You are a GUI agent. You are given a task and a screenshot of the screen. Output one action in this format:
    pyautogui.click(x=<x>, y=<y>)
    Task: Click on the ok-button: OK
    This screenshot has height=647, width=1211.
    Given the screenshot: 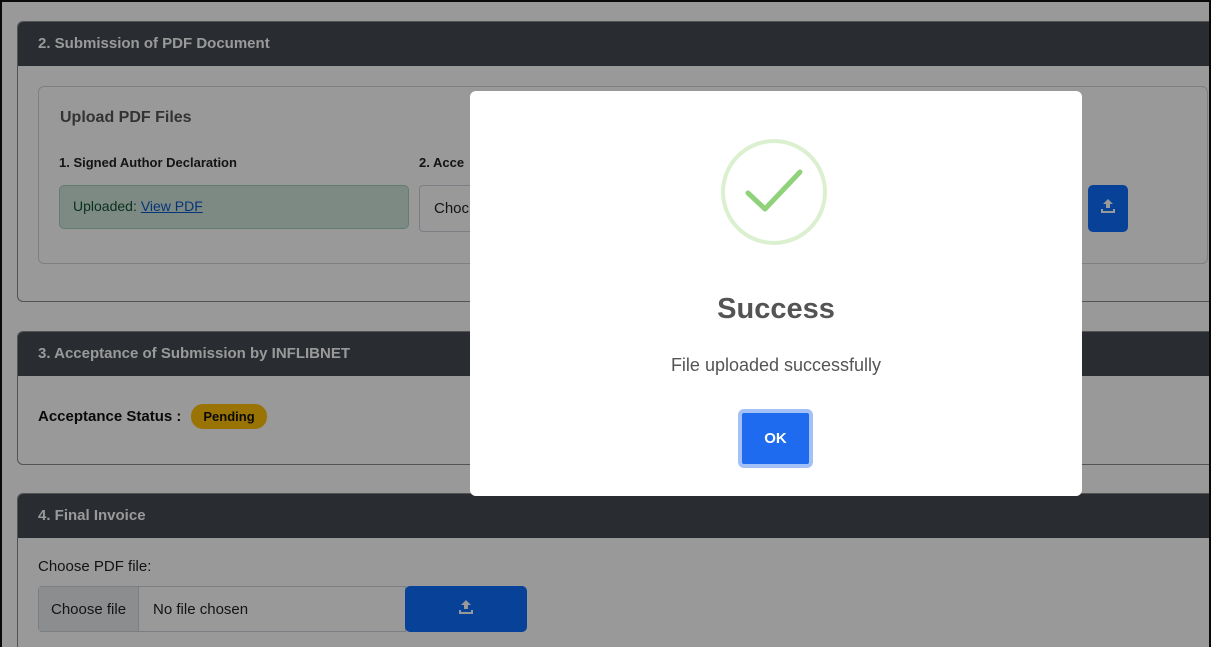 What is the action you would take?
    pyautogui.click(x=775, y=438)
    